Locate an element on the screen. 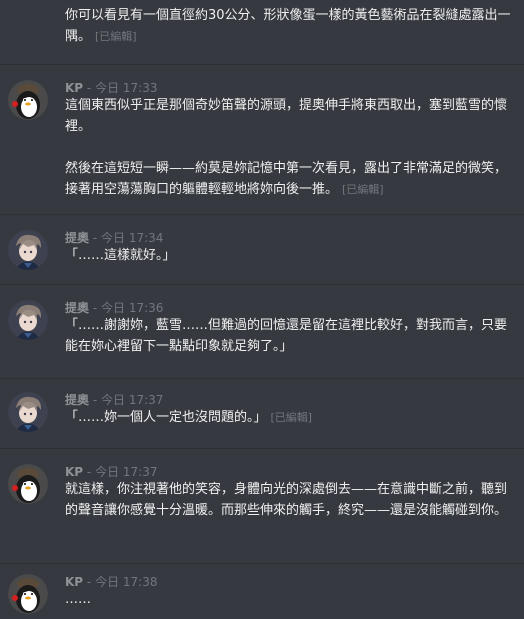  timestamp: 今日 17:36 is located at coordinates (132, 308).